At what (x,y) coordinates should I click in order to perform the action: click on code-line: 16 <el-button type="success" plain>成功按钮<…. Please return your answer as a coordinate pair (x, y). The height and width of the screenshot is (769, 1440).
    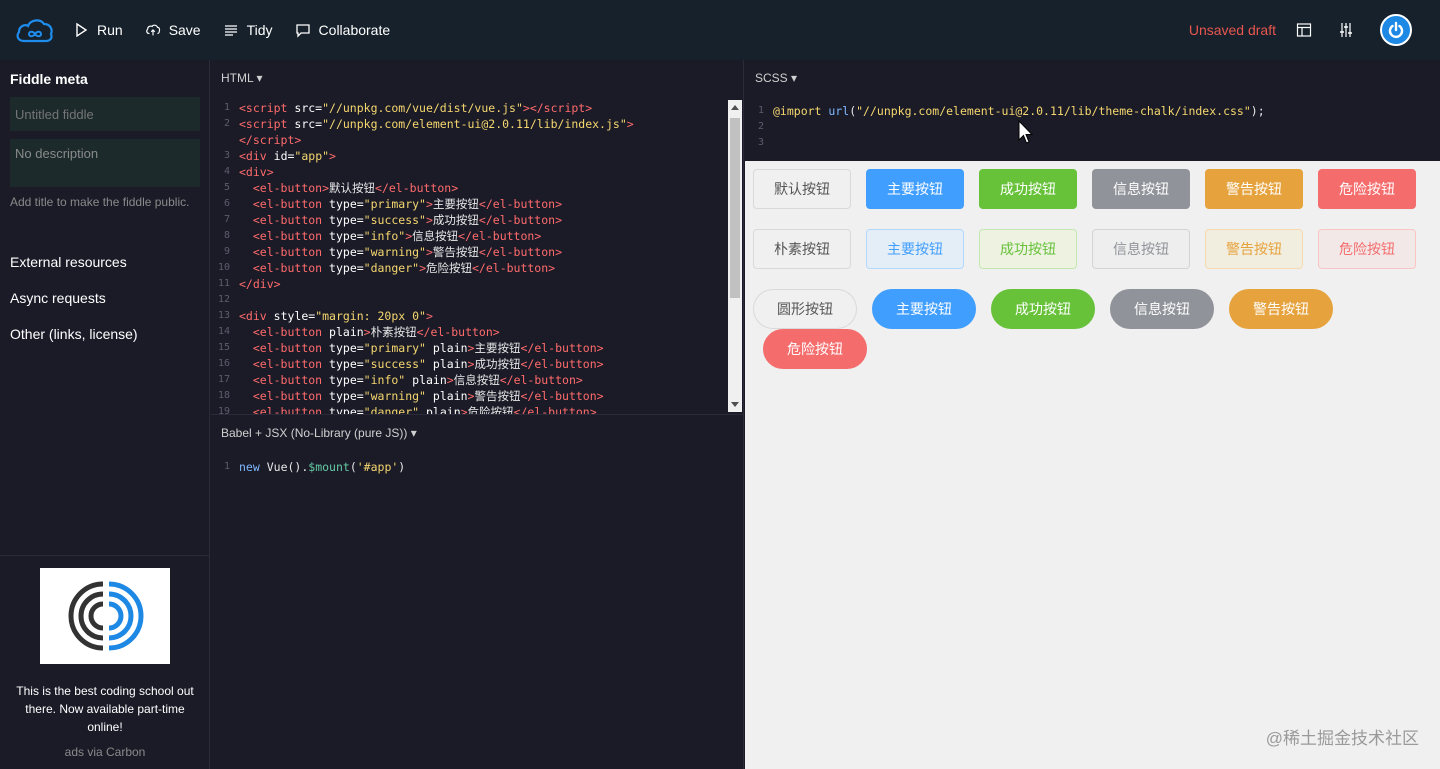
    Looking at the image, I should click on (468, 364).